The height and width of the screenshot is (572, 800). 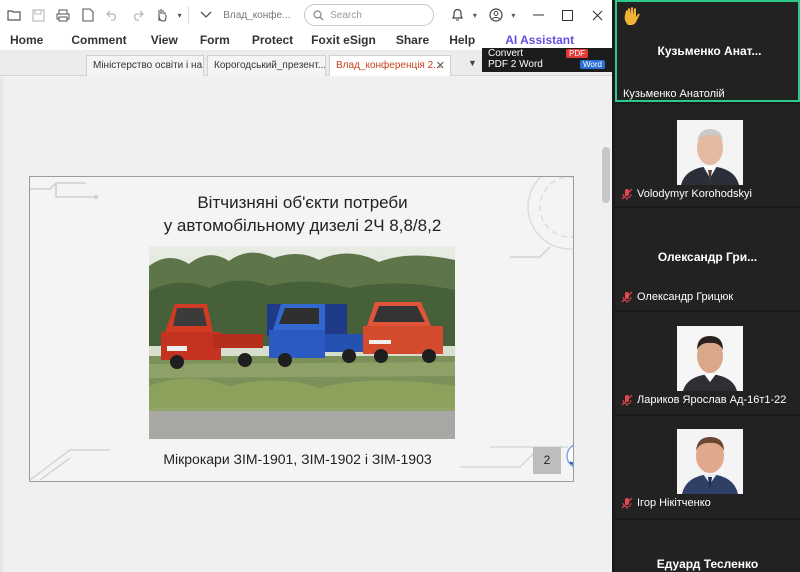 I want to click on slide-page-number: 2, so click(x=547, y=460).